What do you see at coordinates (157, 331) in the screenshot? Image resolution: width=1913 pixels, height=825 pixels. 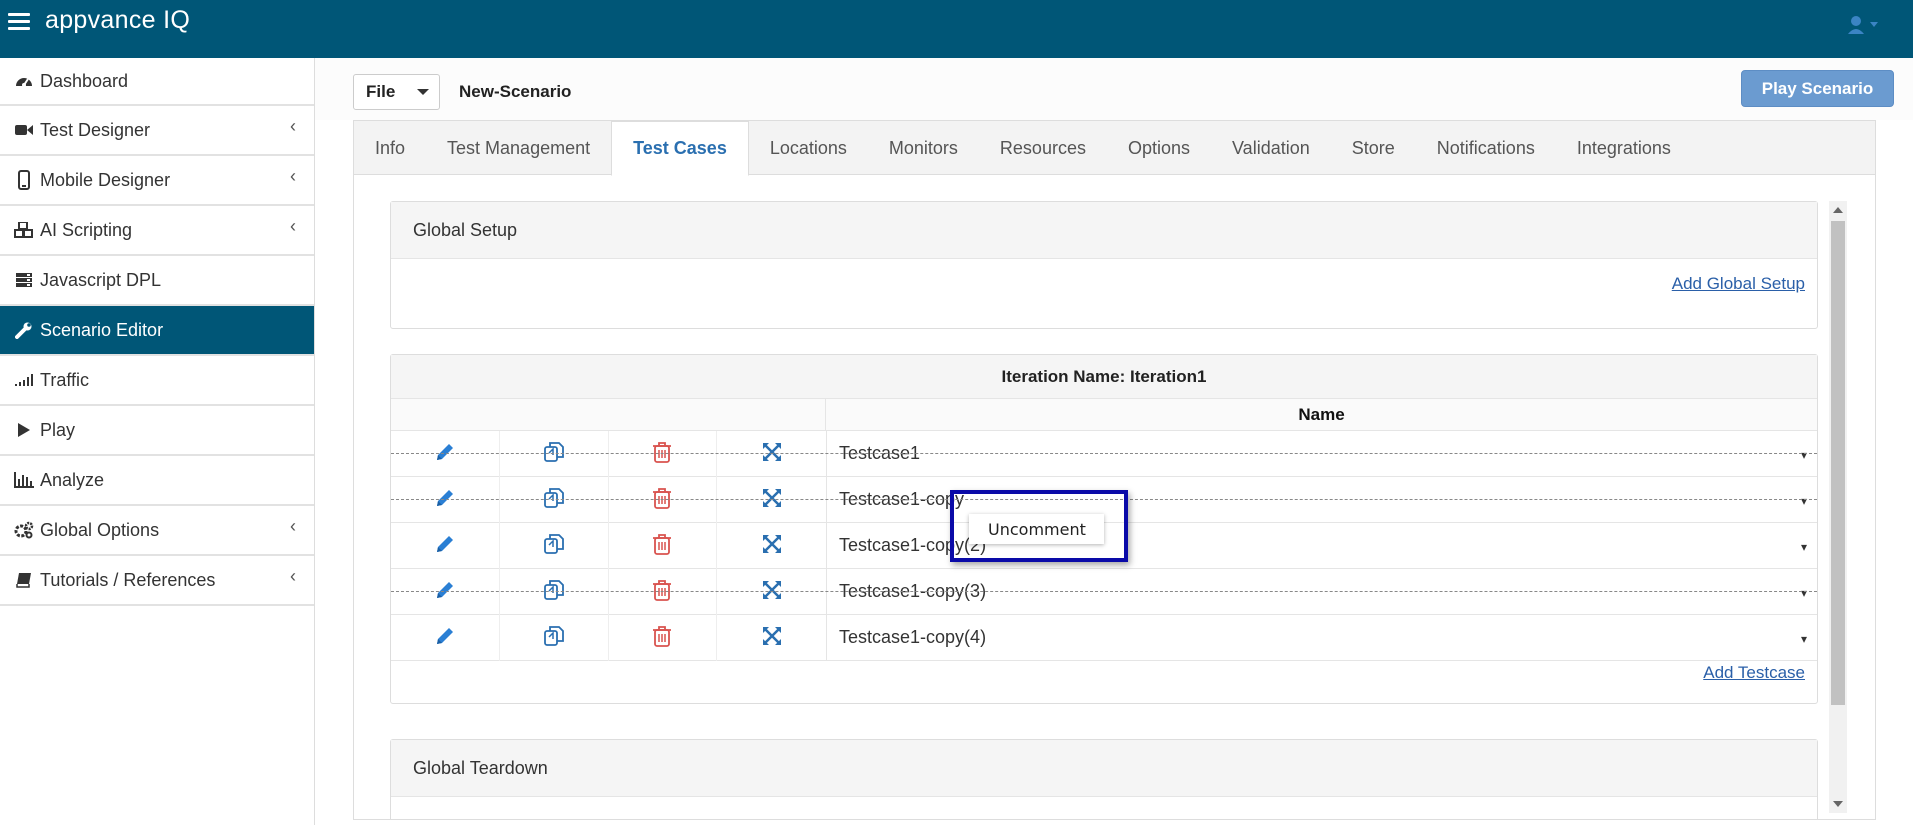 I see `sidebar-item-scenario-editor: Scenario Editor` at bounding box center [157, 331].